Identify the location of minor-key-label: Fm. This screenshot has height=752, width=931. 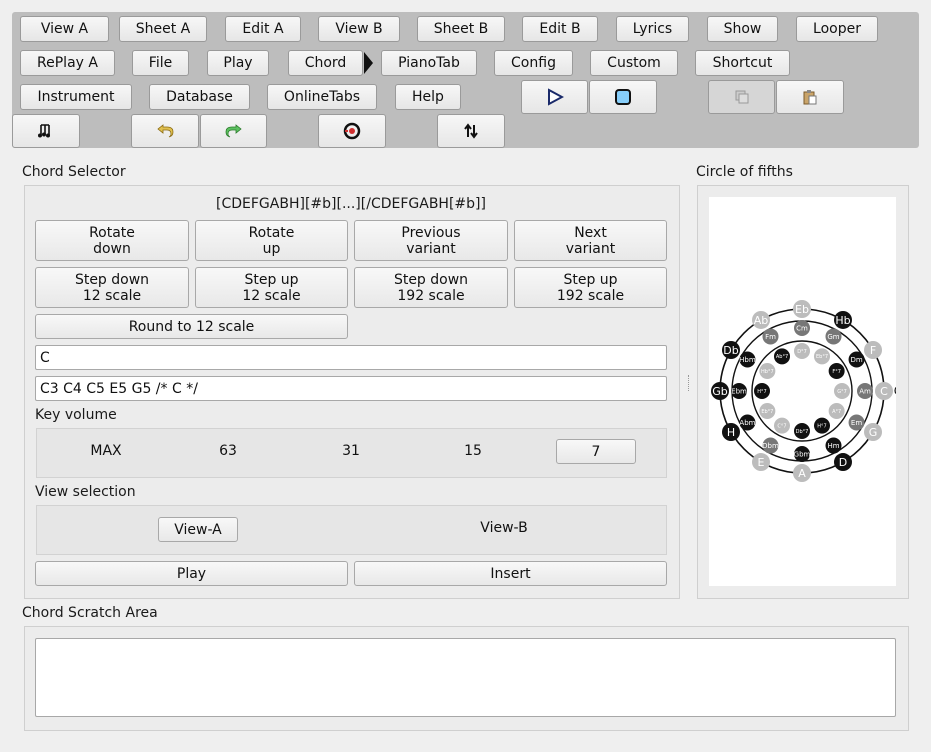
(770, 337).